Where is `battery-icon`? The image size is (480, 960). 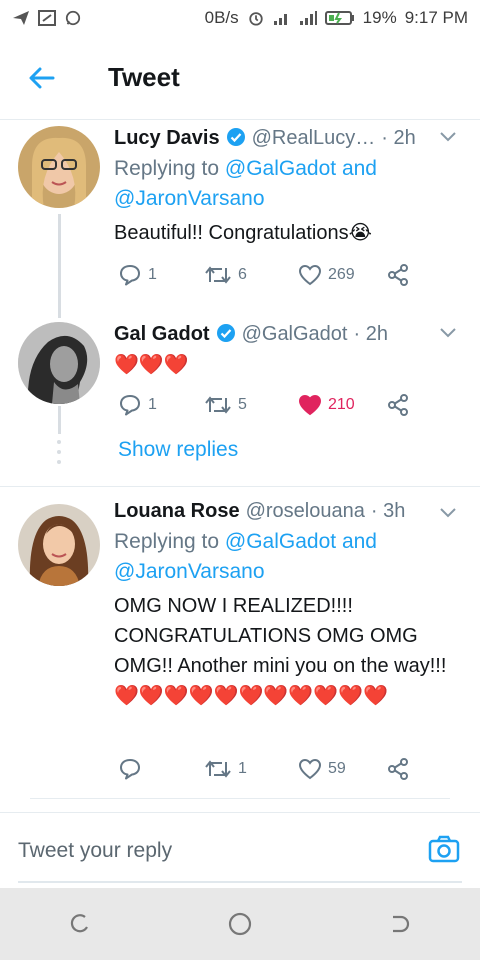 battery-icon is located at coordinates (339, 18).